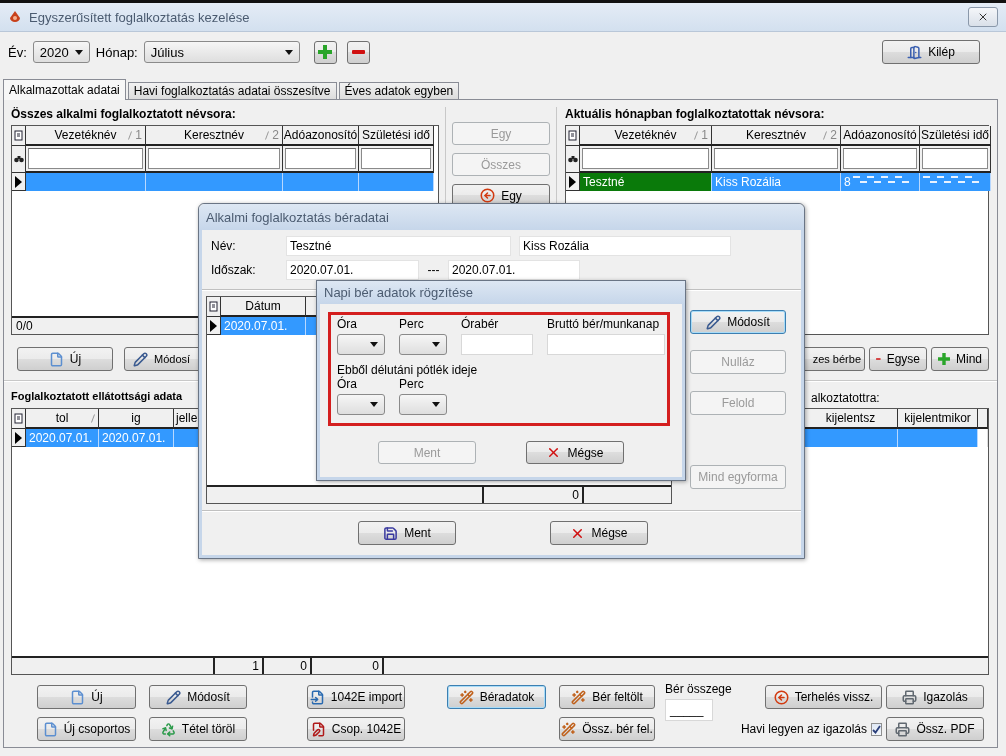  I want to click on section-title: Foglalkoztatott ellátottsági adata, so click(97, 397).